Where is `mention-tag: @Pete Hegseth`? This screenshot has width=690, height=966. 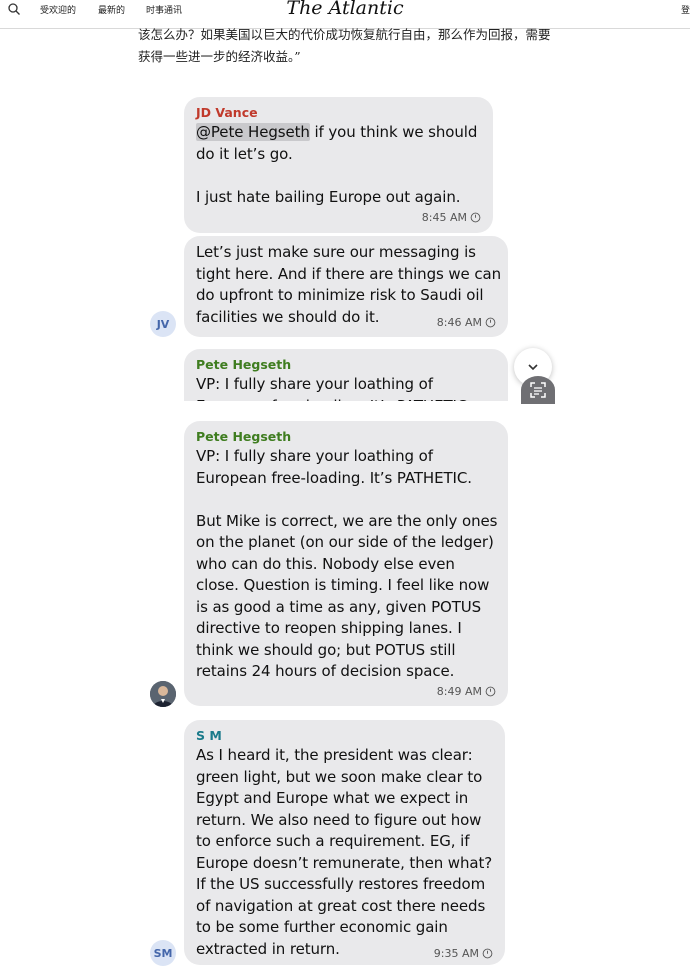 mention-tag: @Pete Hegseth is located at coordinates (253, 132).